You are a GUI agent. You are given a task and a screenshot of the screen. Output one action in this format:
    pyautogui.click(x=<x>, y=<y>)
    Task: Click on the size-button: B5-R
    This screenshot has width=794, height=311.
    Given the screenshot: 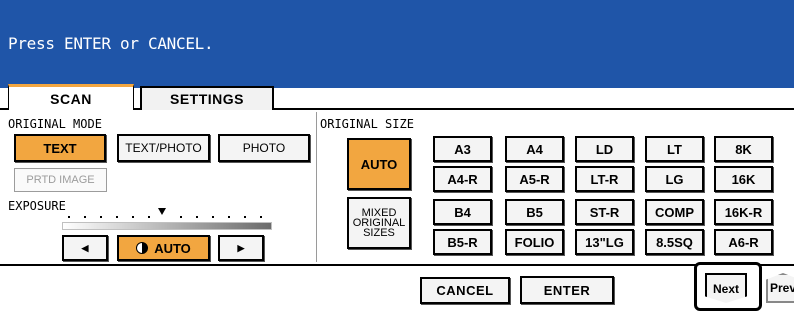 What is the action you would take?
    pyautogui.click(x=462, y=242)
    